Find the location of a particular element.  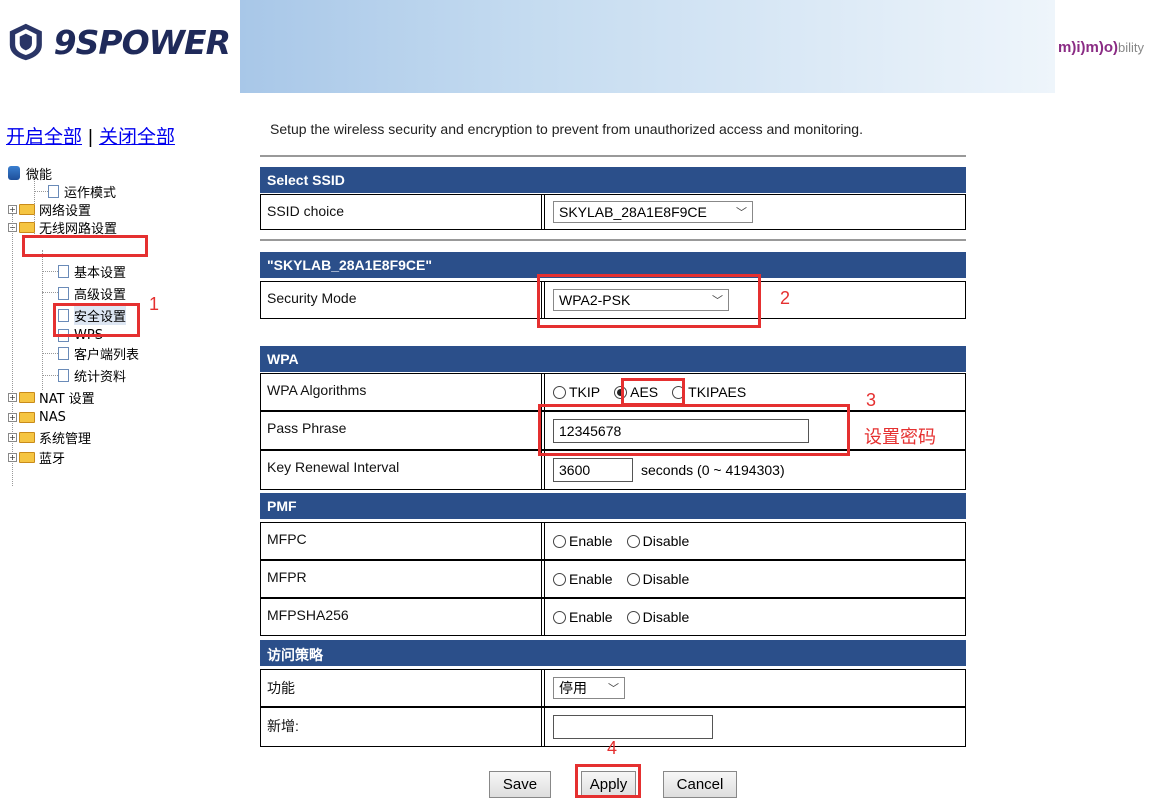

tree-item-label: 网络设置 is located at coordinates (65, 211).